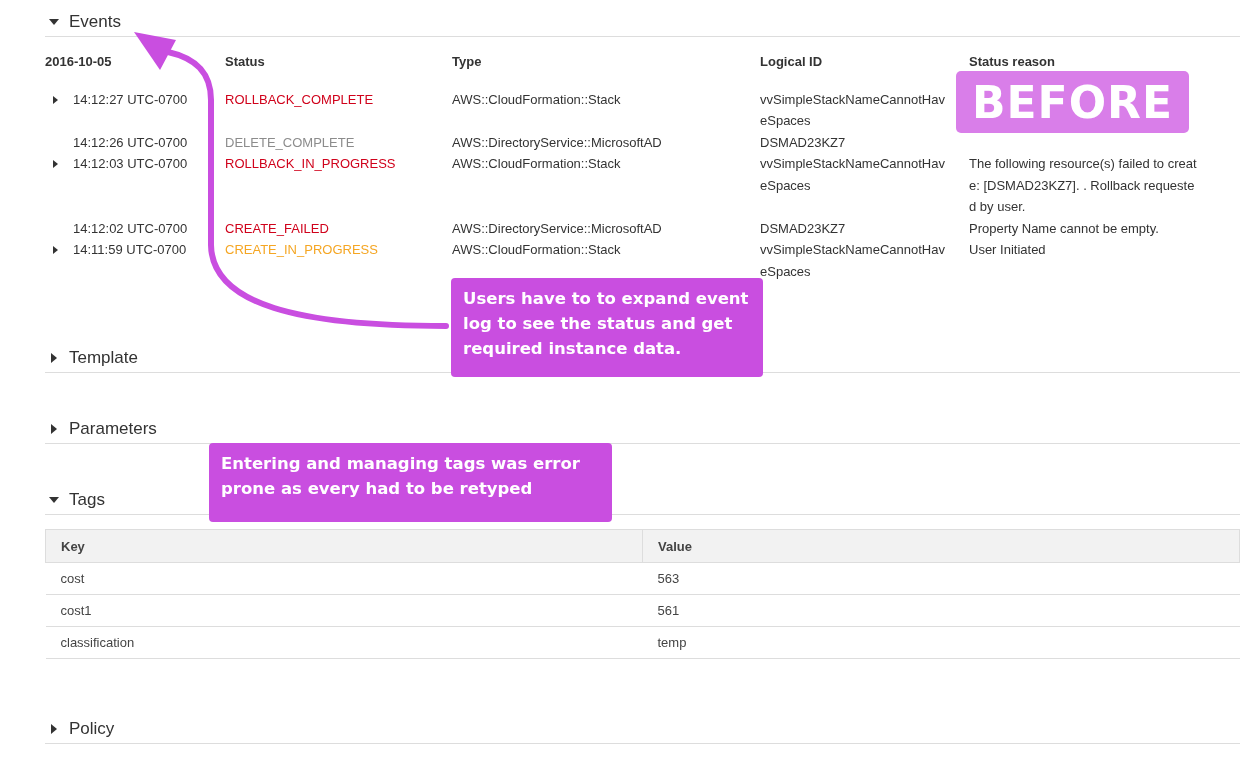  Describe the element at coordinates (941, 610) in the screenshot. I see `table-cell: 561` at that location.